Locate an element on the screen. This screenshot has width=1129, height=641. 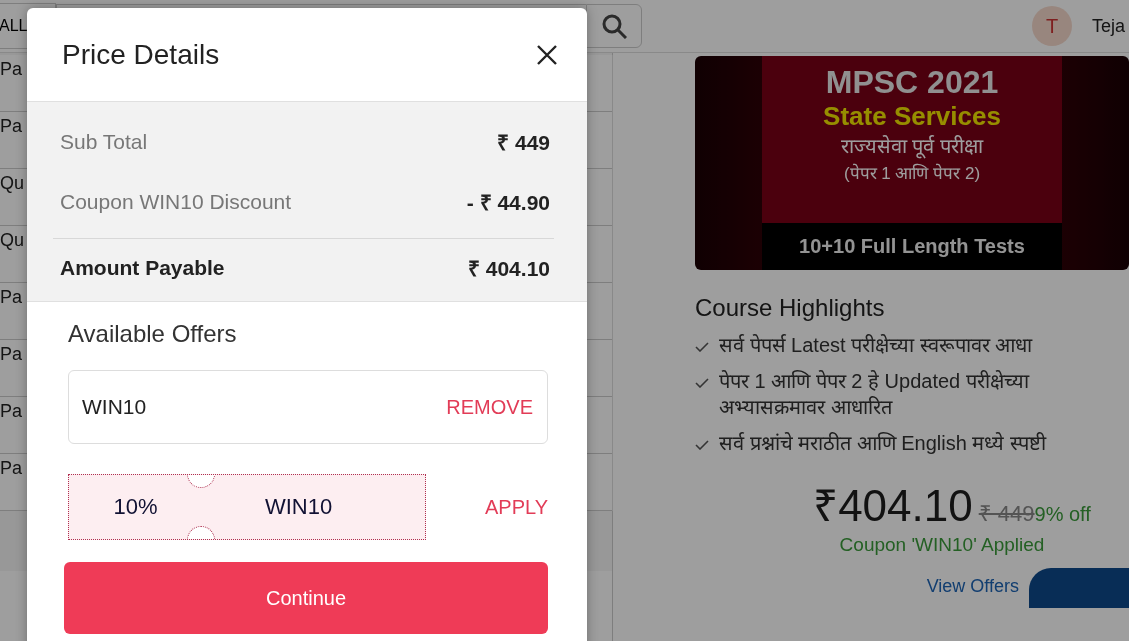
price-value: ₹ 449 is located at coordinates (523, 143).